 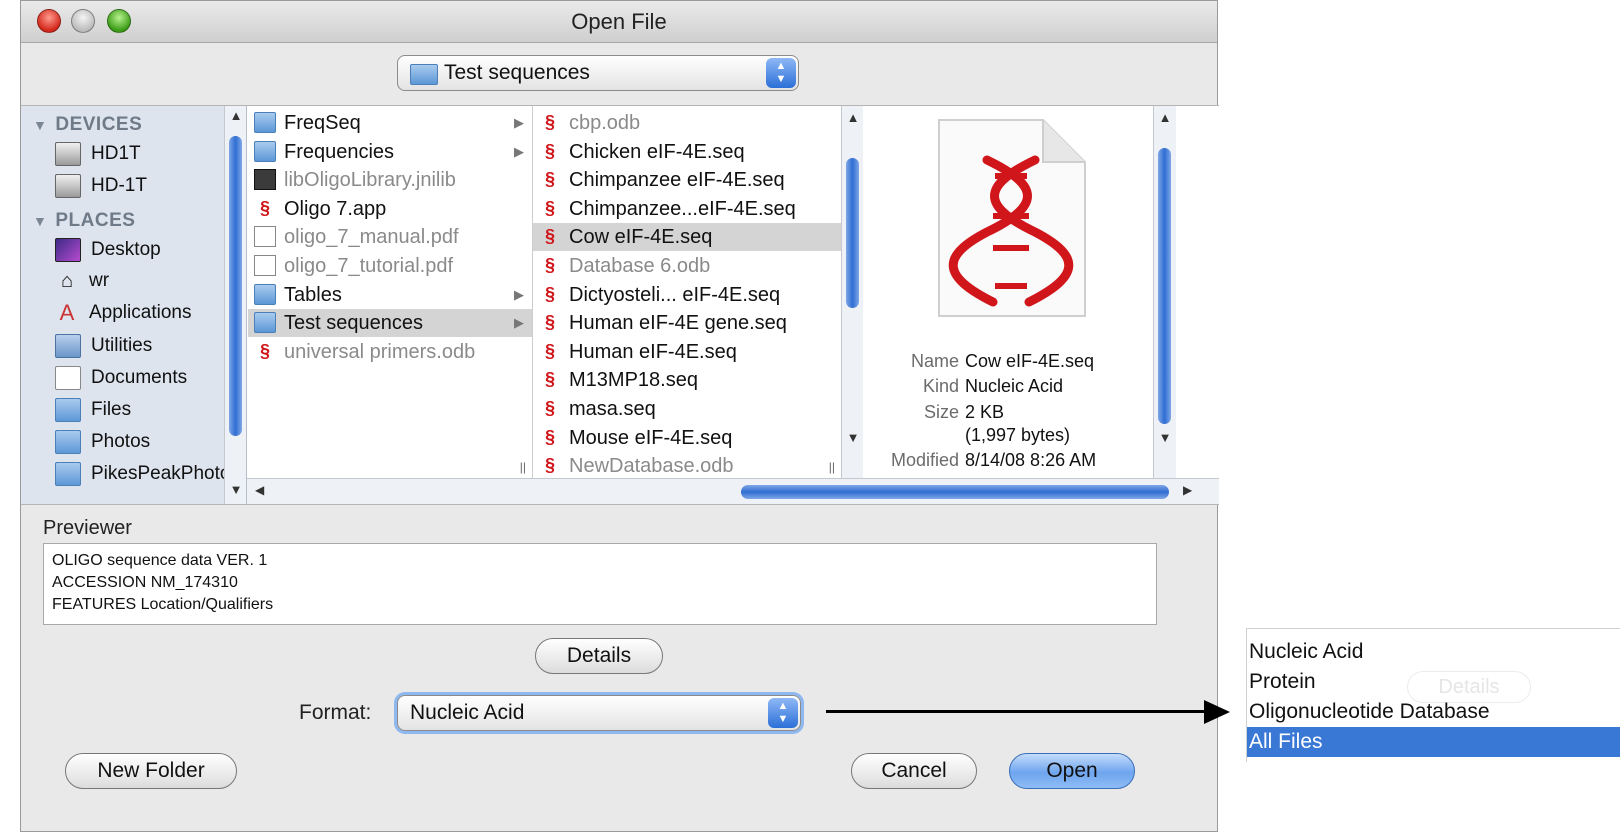 I want to click on column2-row: § Cow eIF-4E.seq, so click(x=687, y=237).